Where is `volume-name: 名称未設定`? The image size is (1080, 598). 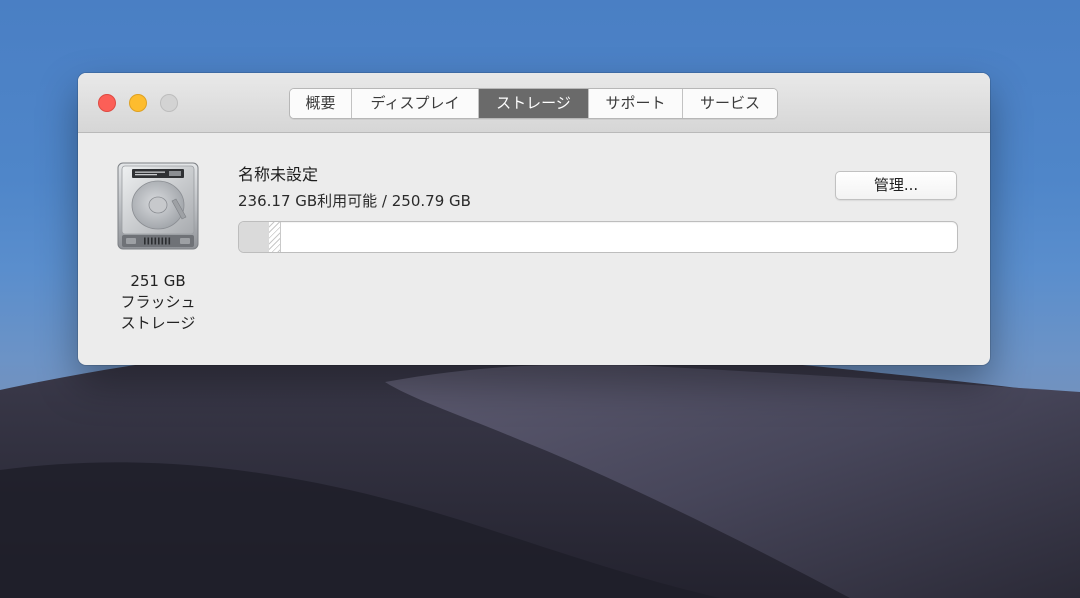 volume-name: 名称未設定 is located at coordinates (278, 174).